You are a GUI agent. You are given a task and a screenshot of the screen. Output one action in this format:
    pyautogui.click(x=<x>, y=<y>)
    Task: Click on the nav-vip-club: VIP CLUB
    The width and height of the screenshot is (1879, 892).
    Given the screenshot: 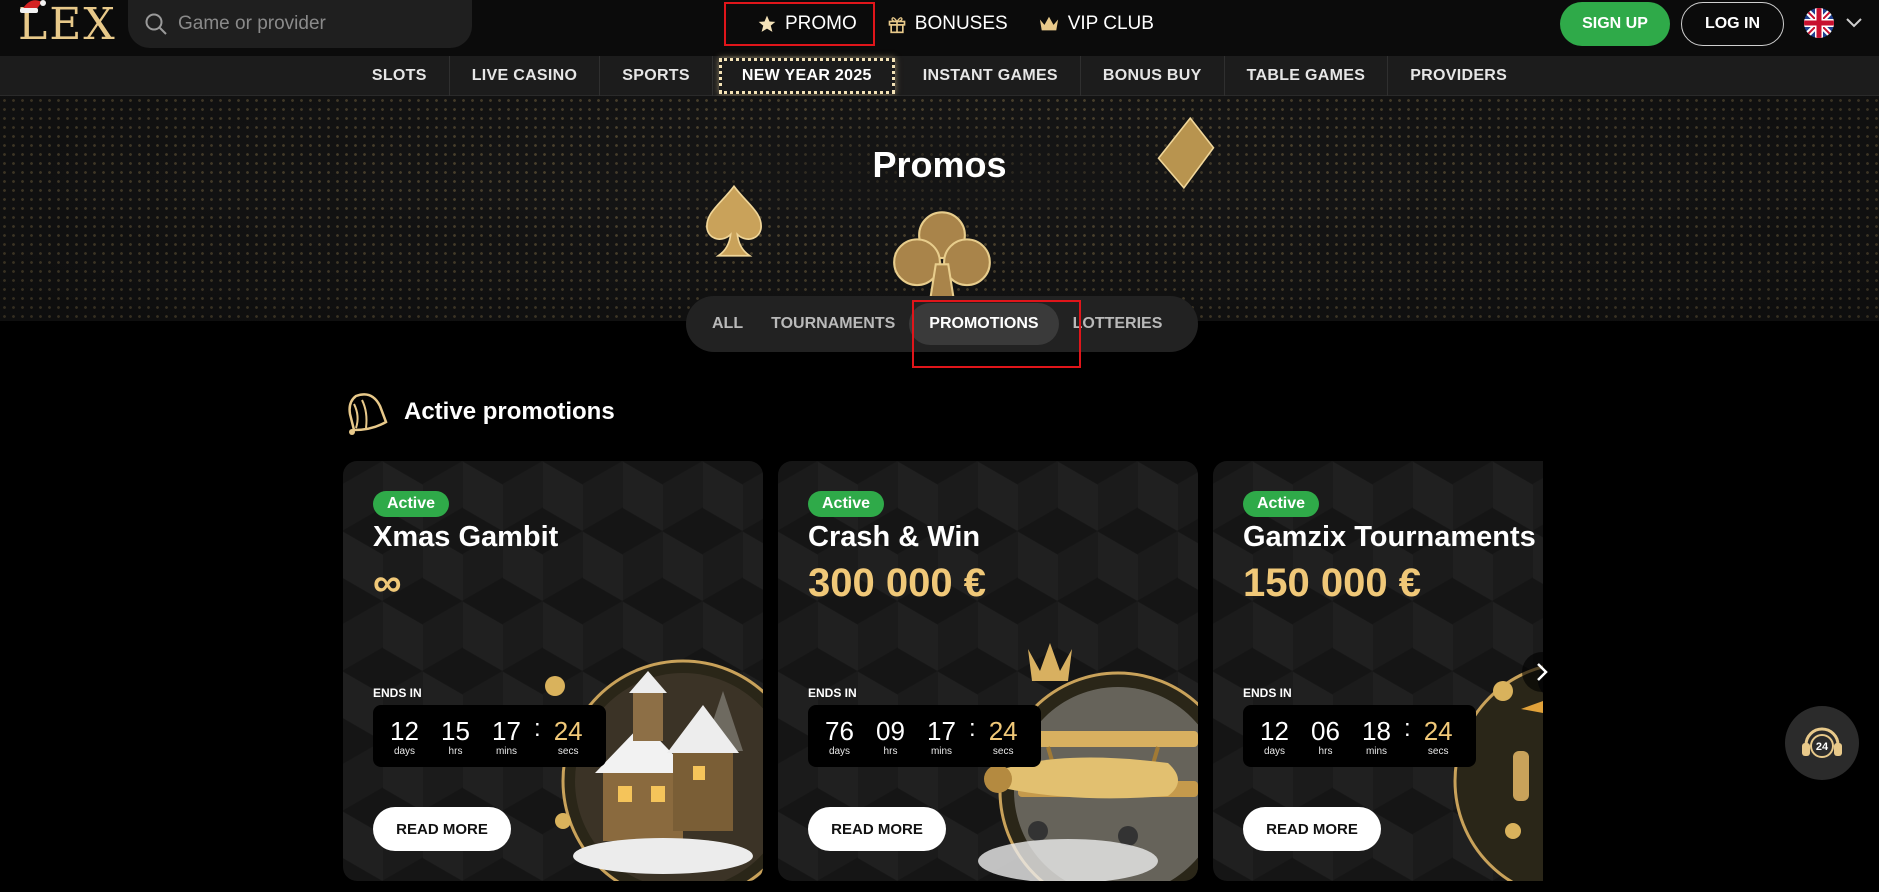 What is the action you would take?
    pyautogui.click(x=1096, y=24)
    